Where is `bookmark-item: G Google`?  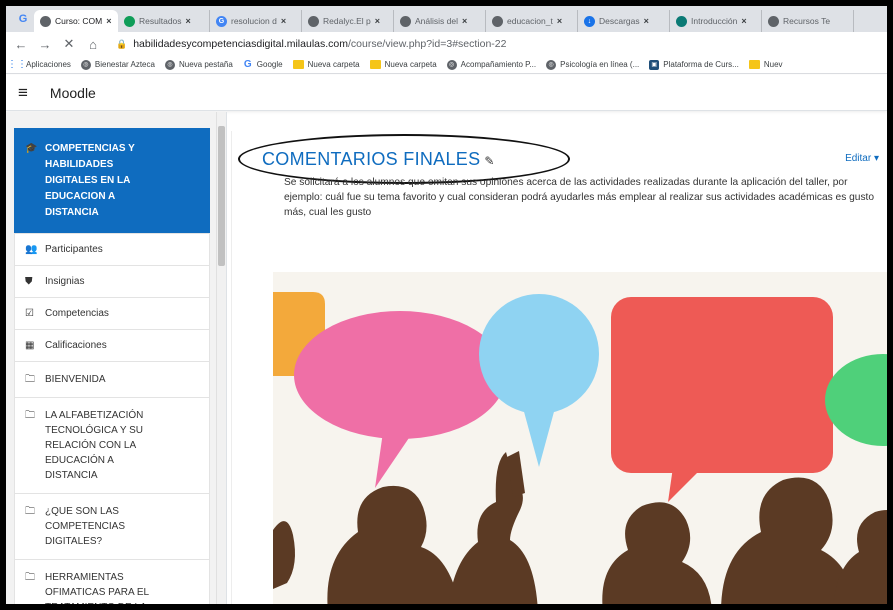
bookmark-item: G Google is located at coordinates (263, 64).